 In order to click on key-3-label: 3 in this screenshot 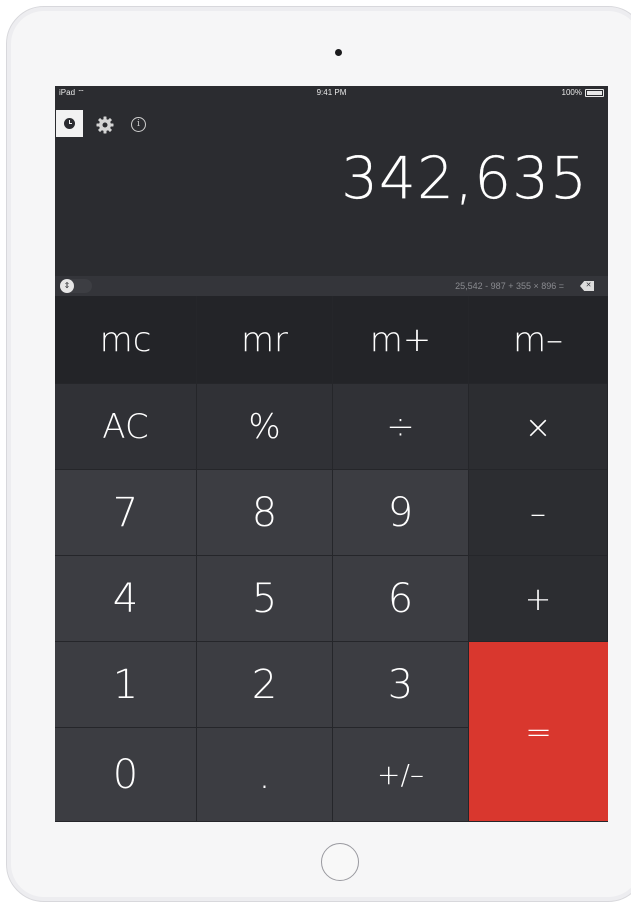, I will do `click(400, 684)`.